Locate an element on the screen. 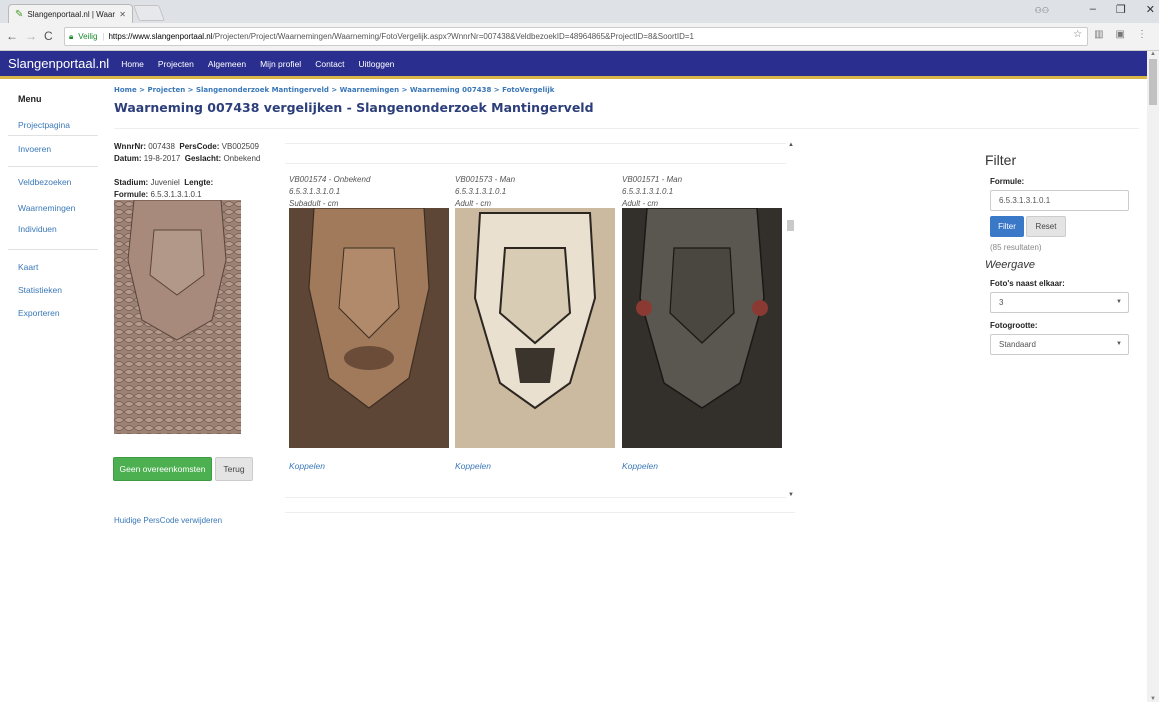 This screenshot has height=702, width=1159. browser-tab: ✎ Slangenportaal.nl | Waar ✕ is located at coordinates (70, 13).